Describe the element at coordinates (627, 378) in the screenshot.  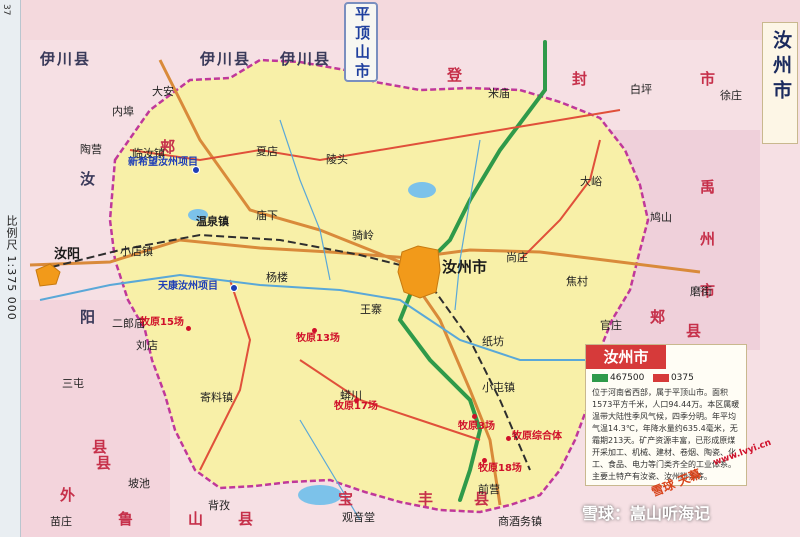
I see `postal-code: 467500` at that location.